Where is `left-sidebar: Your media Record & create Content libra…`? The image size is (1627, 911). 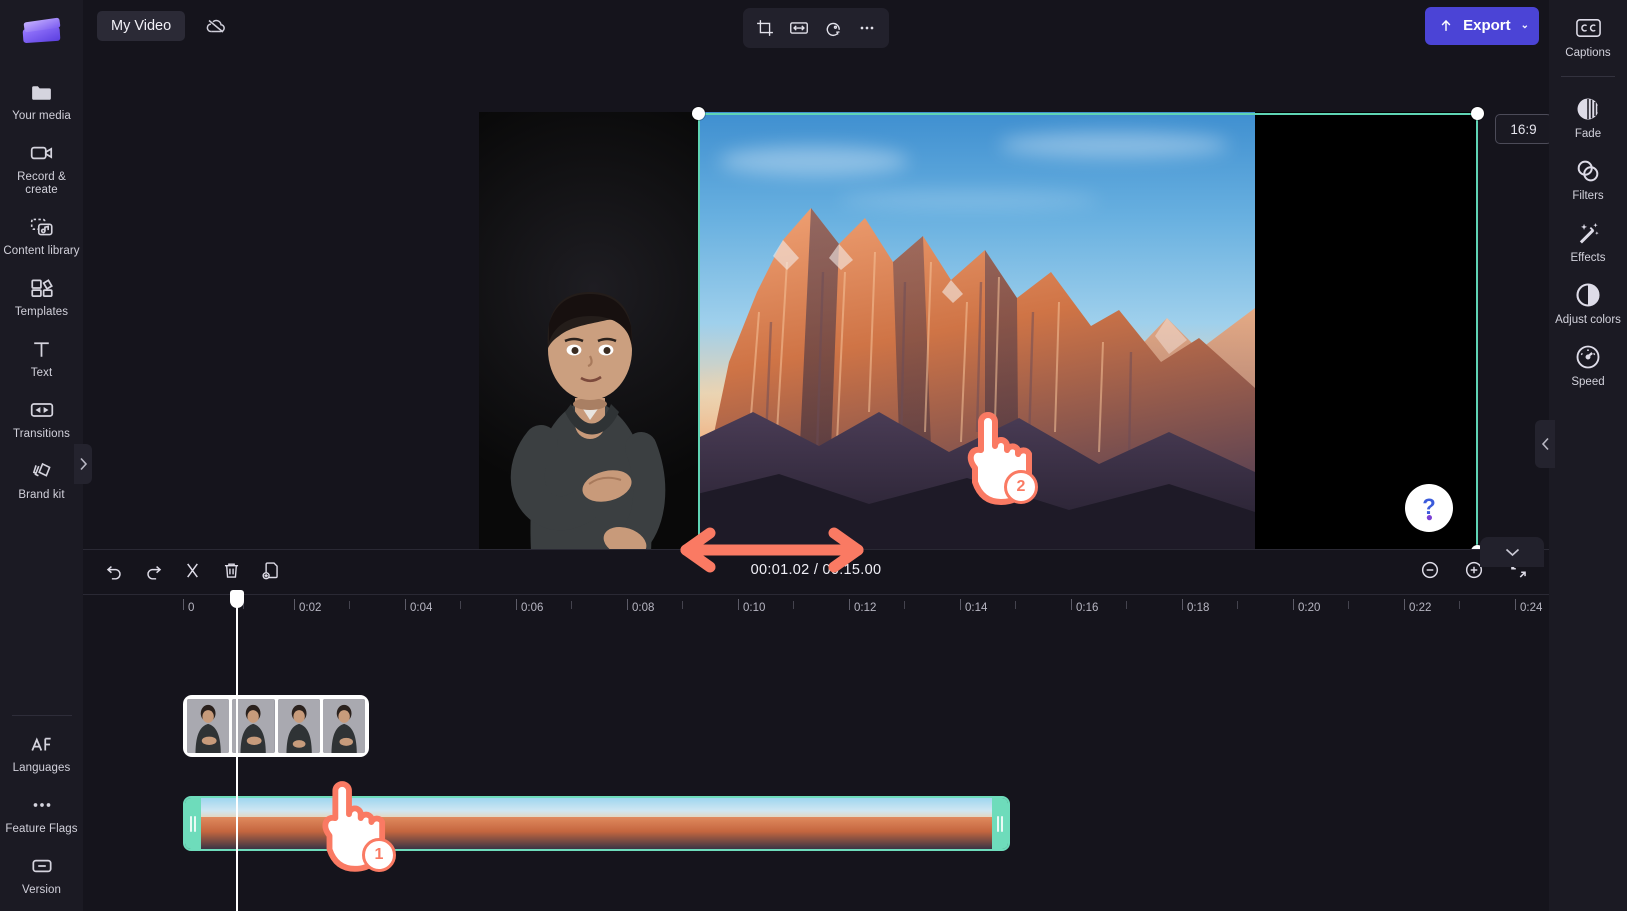
left-sidebar: Your media Record & create Content libra… is located at coordinates (46, 455).